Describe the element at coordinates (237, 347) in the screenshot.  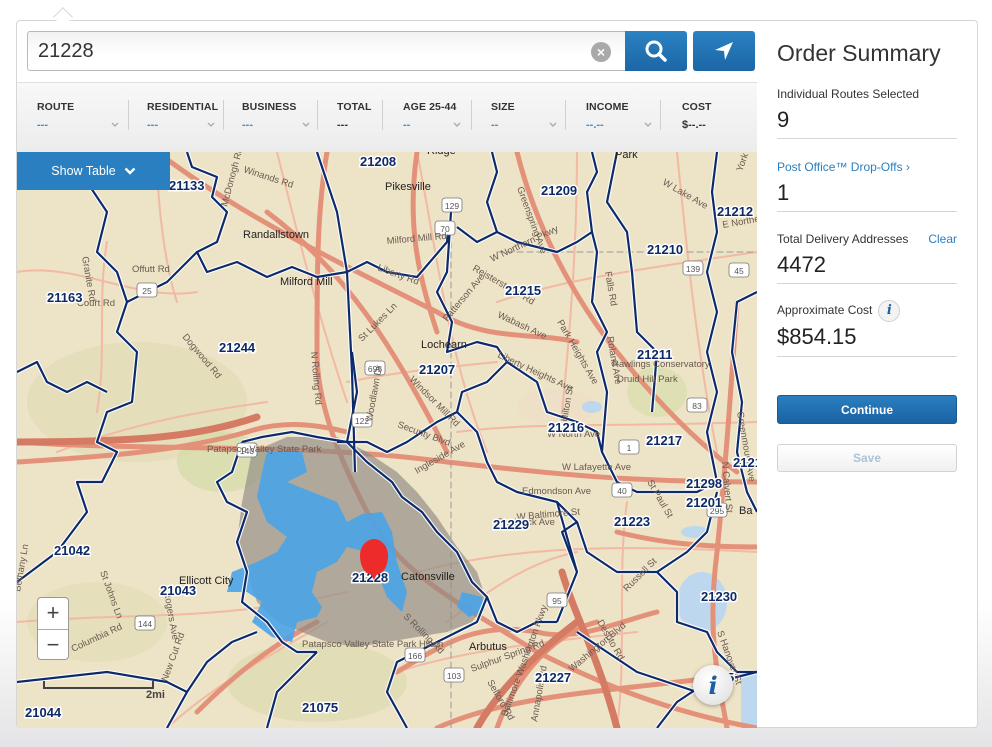
I see `zip-label: 21244` at that location.